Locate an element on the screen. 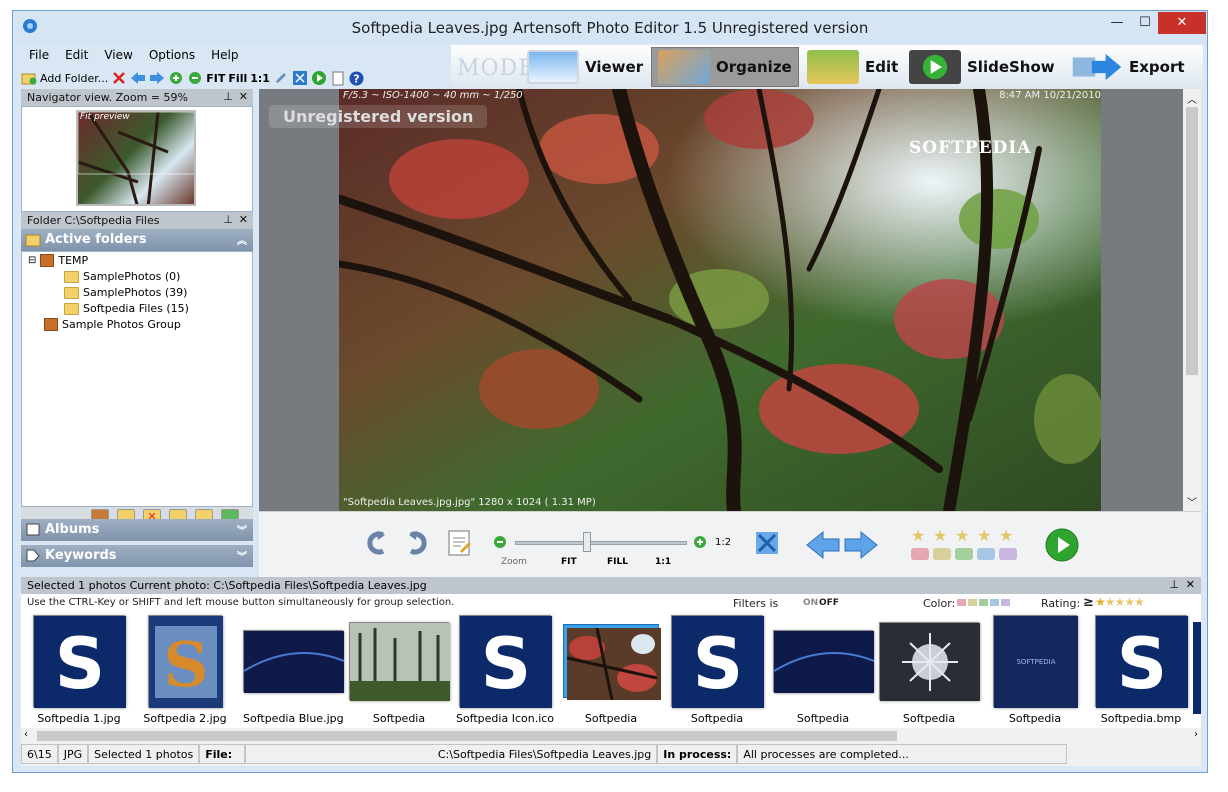  fill-button: Fill is located at coordinates (237, 78).